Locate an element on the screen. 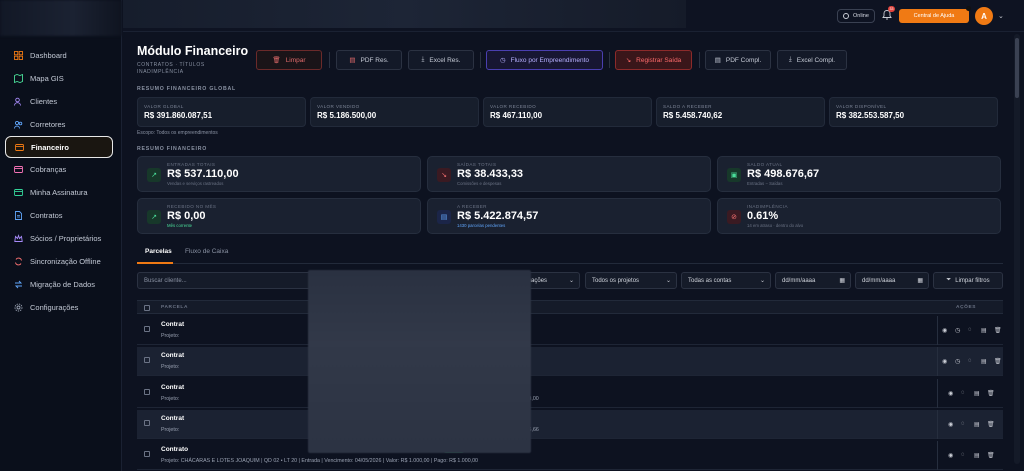  card-label: VALOR GLOBAL is located at coordinates (164, 106).